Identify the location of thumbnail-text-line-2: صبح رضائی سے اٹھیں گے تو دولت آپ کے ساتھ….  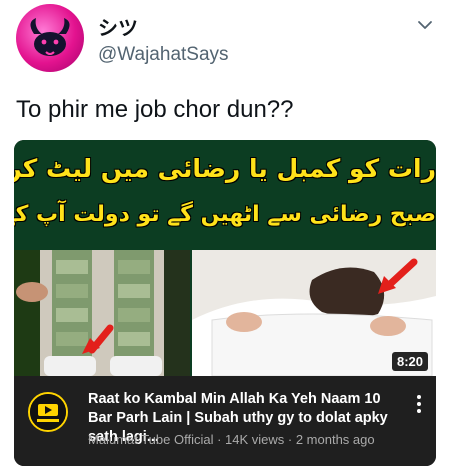
(225, 214).